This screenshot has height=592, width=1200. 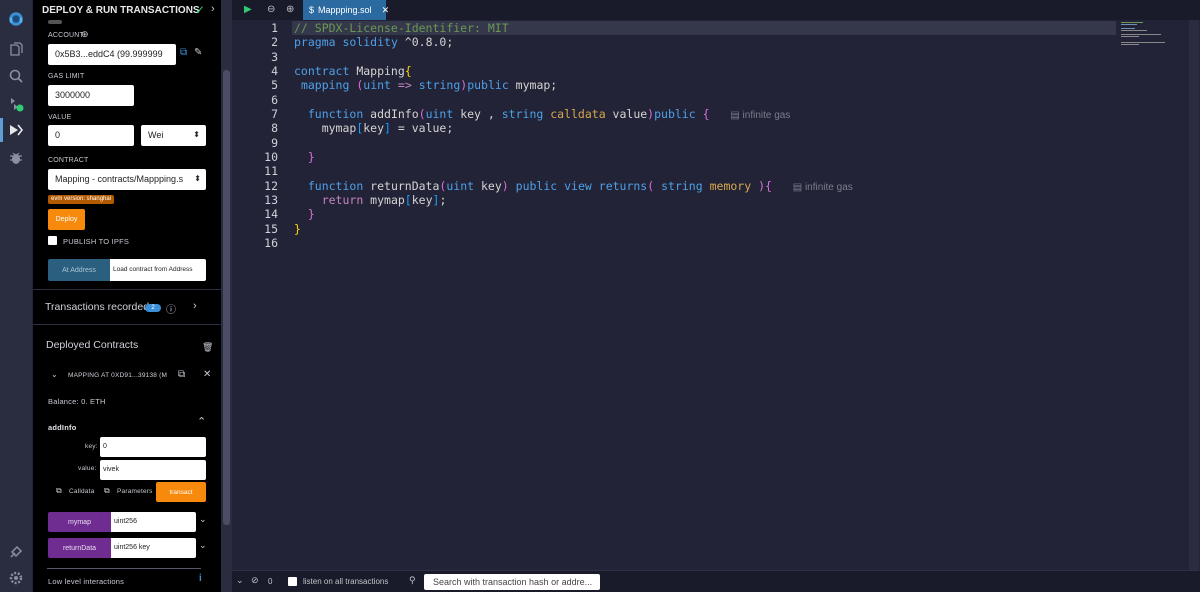 What do you see at coordinates (91, 135) in the screenshot?
I see `value-amount-input: 0` at bounding box center [91, 135].